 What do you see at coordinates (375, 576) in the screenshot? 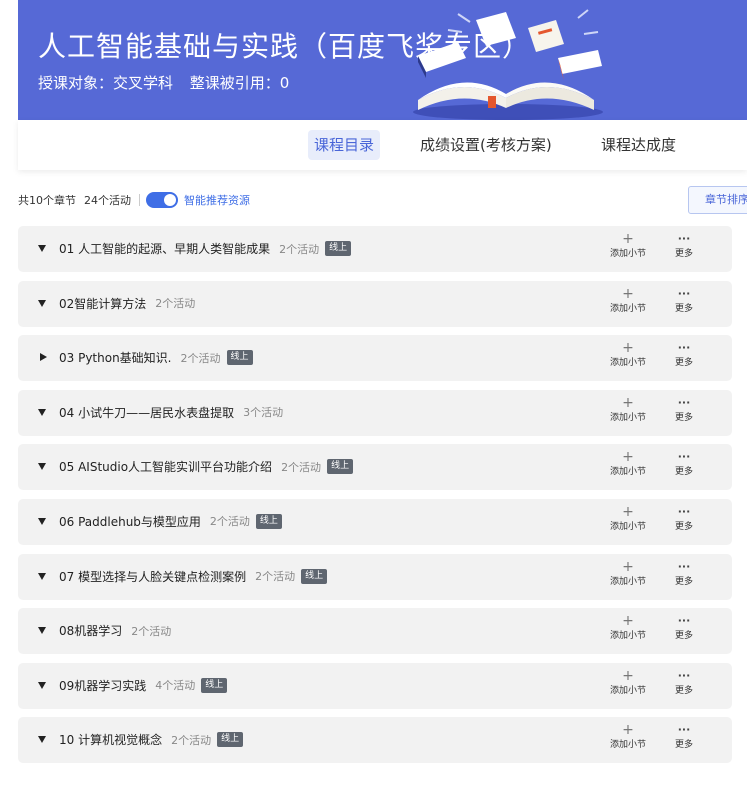
I see `chapter-row: 07 模型选择与人脸关键点检测案例 2个活动 线上 + 添加小节 ··· 更多` at bounding box center [375, 576].